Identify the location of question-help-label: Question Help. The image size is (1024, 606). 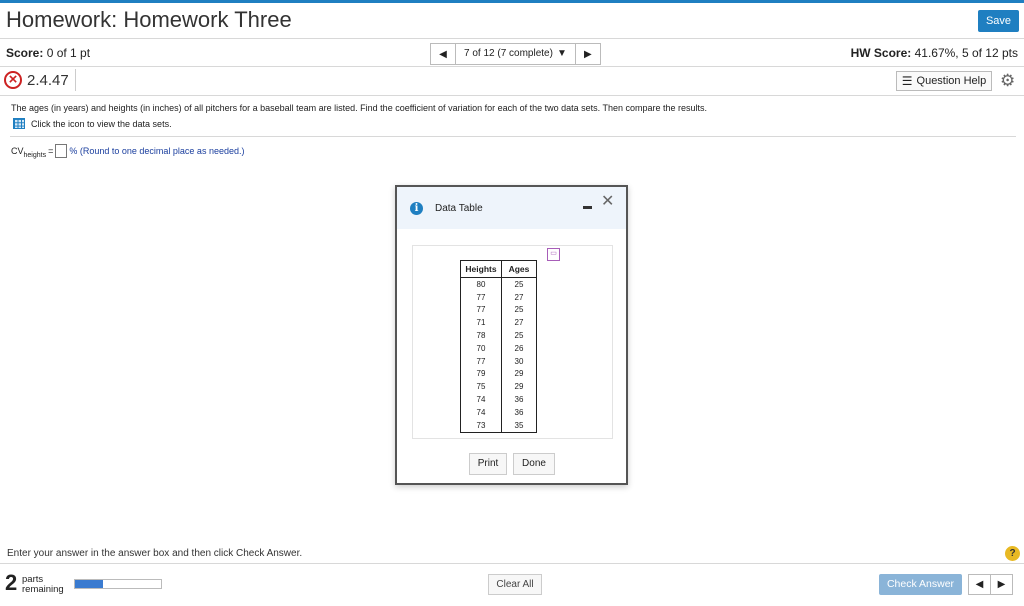
(951, 81).